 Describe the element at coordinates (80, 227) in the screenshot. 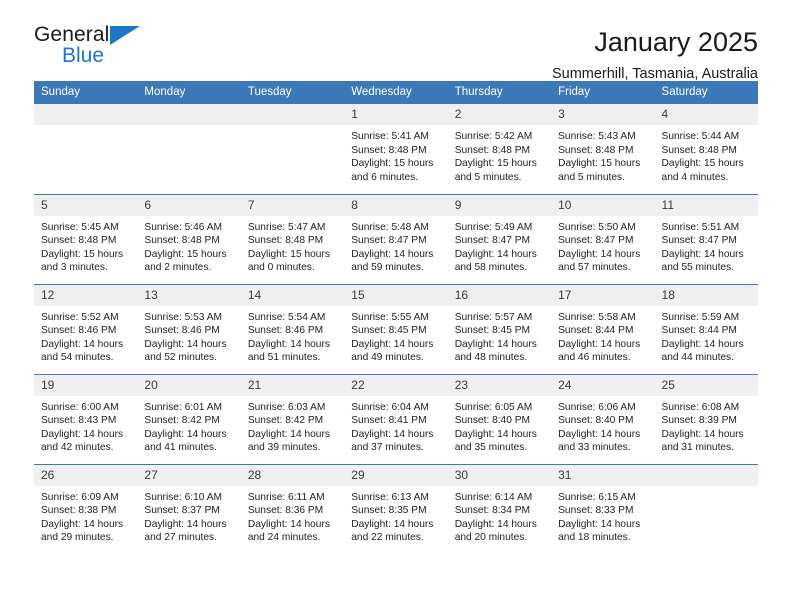

I see `sunrise-text: Sunrise: 5:45 AM` at that location.